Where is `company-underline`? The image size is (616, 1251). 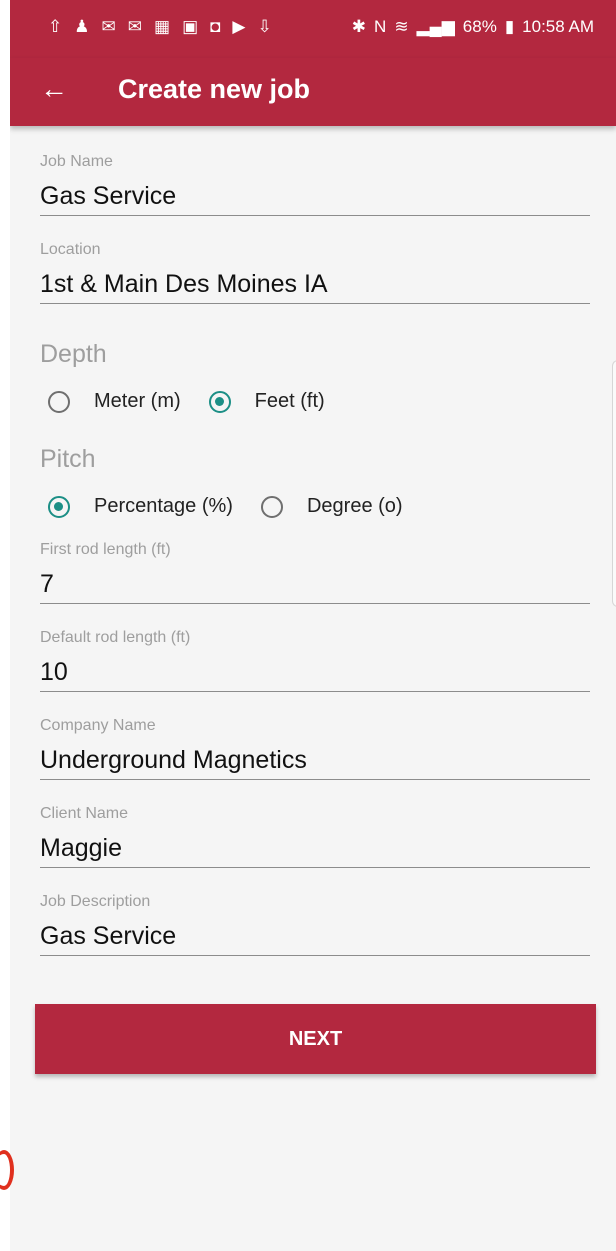
company-underline is located at coordinates (315, 779).